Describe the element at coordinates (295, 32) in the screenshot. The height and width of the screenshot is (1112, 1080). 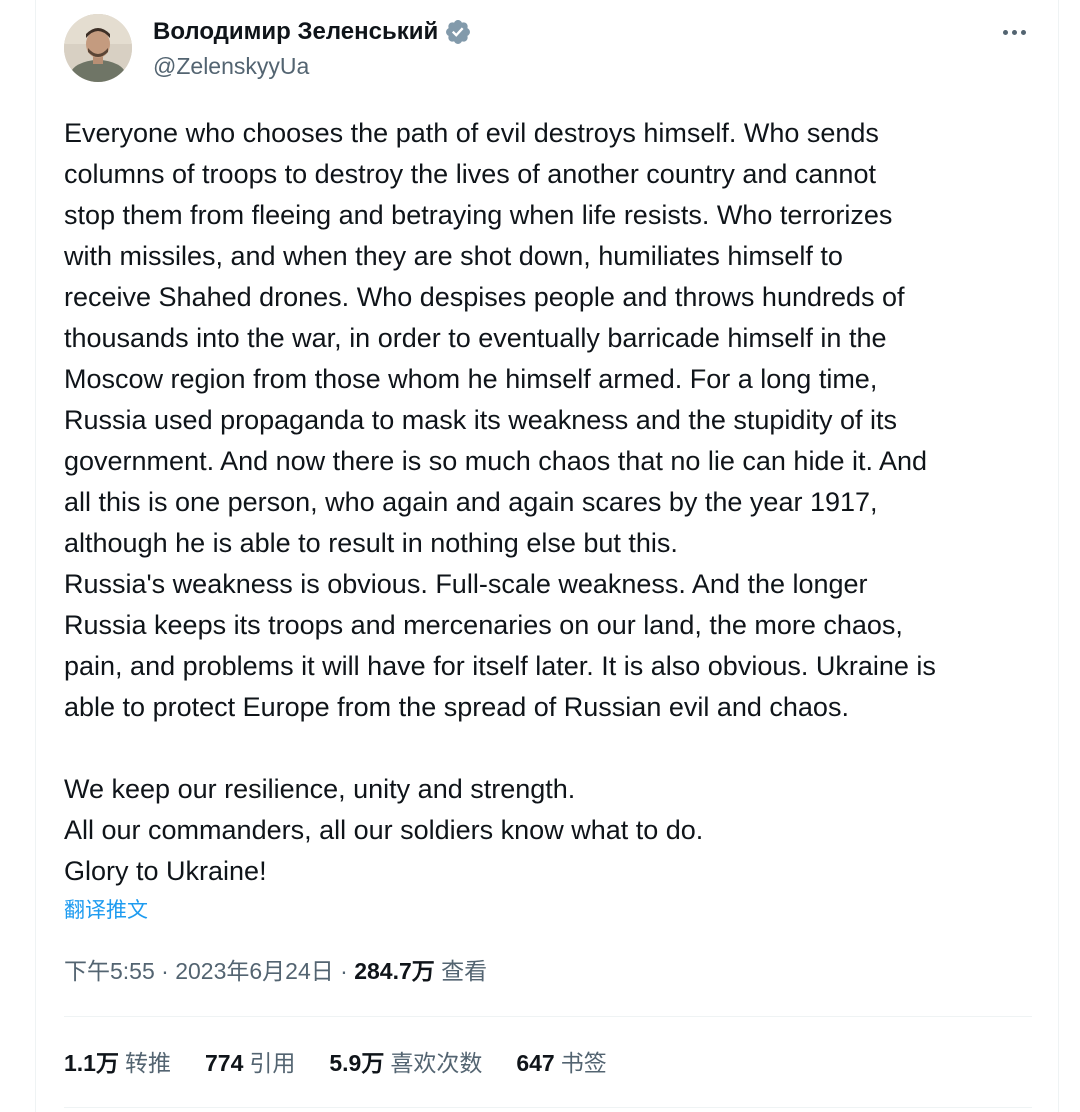
I see `author-name: Володимир Зеленський` at that location.